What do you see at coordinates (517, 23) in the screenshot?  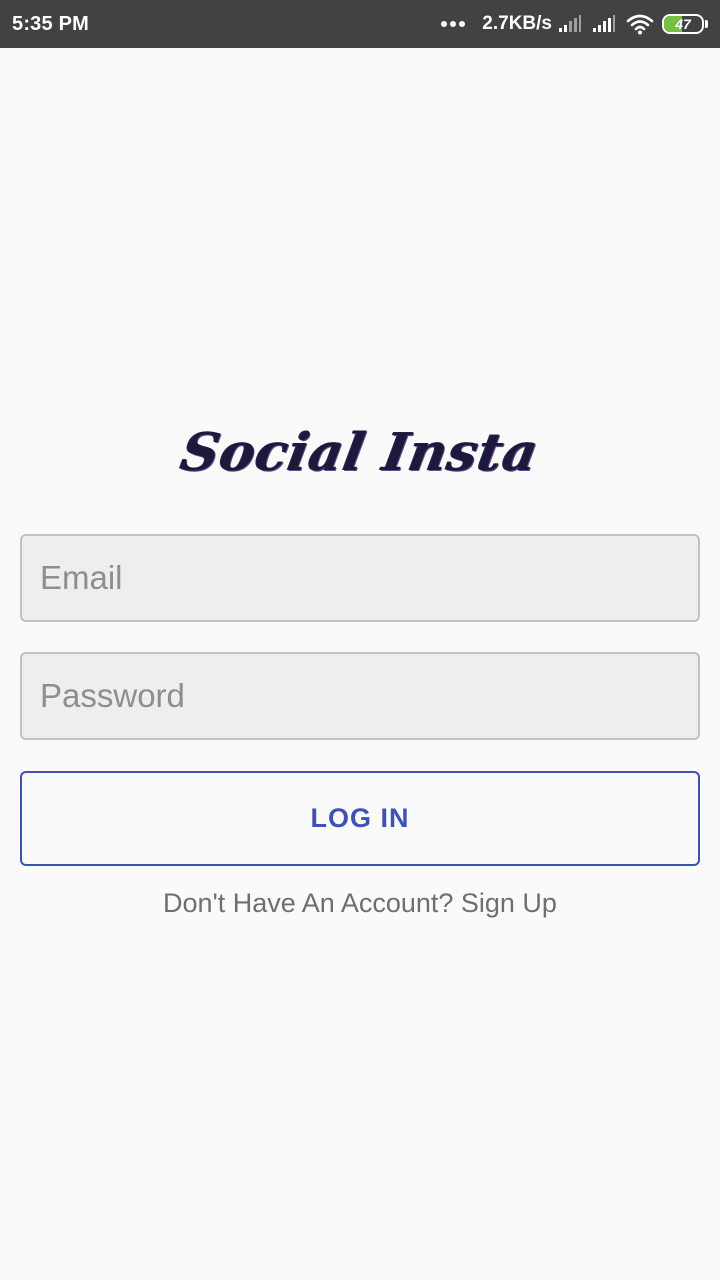 I see `network-speed: 2.7KB/s` at bounding box center [517, 23].